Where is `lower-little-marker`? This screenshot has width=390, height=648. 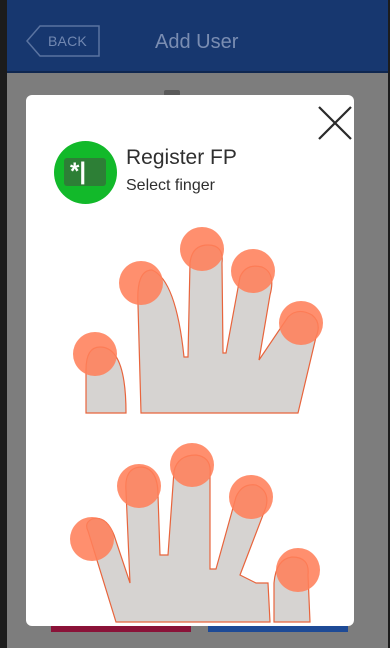 lower-little-marker is located at coordinates (298, 570).